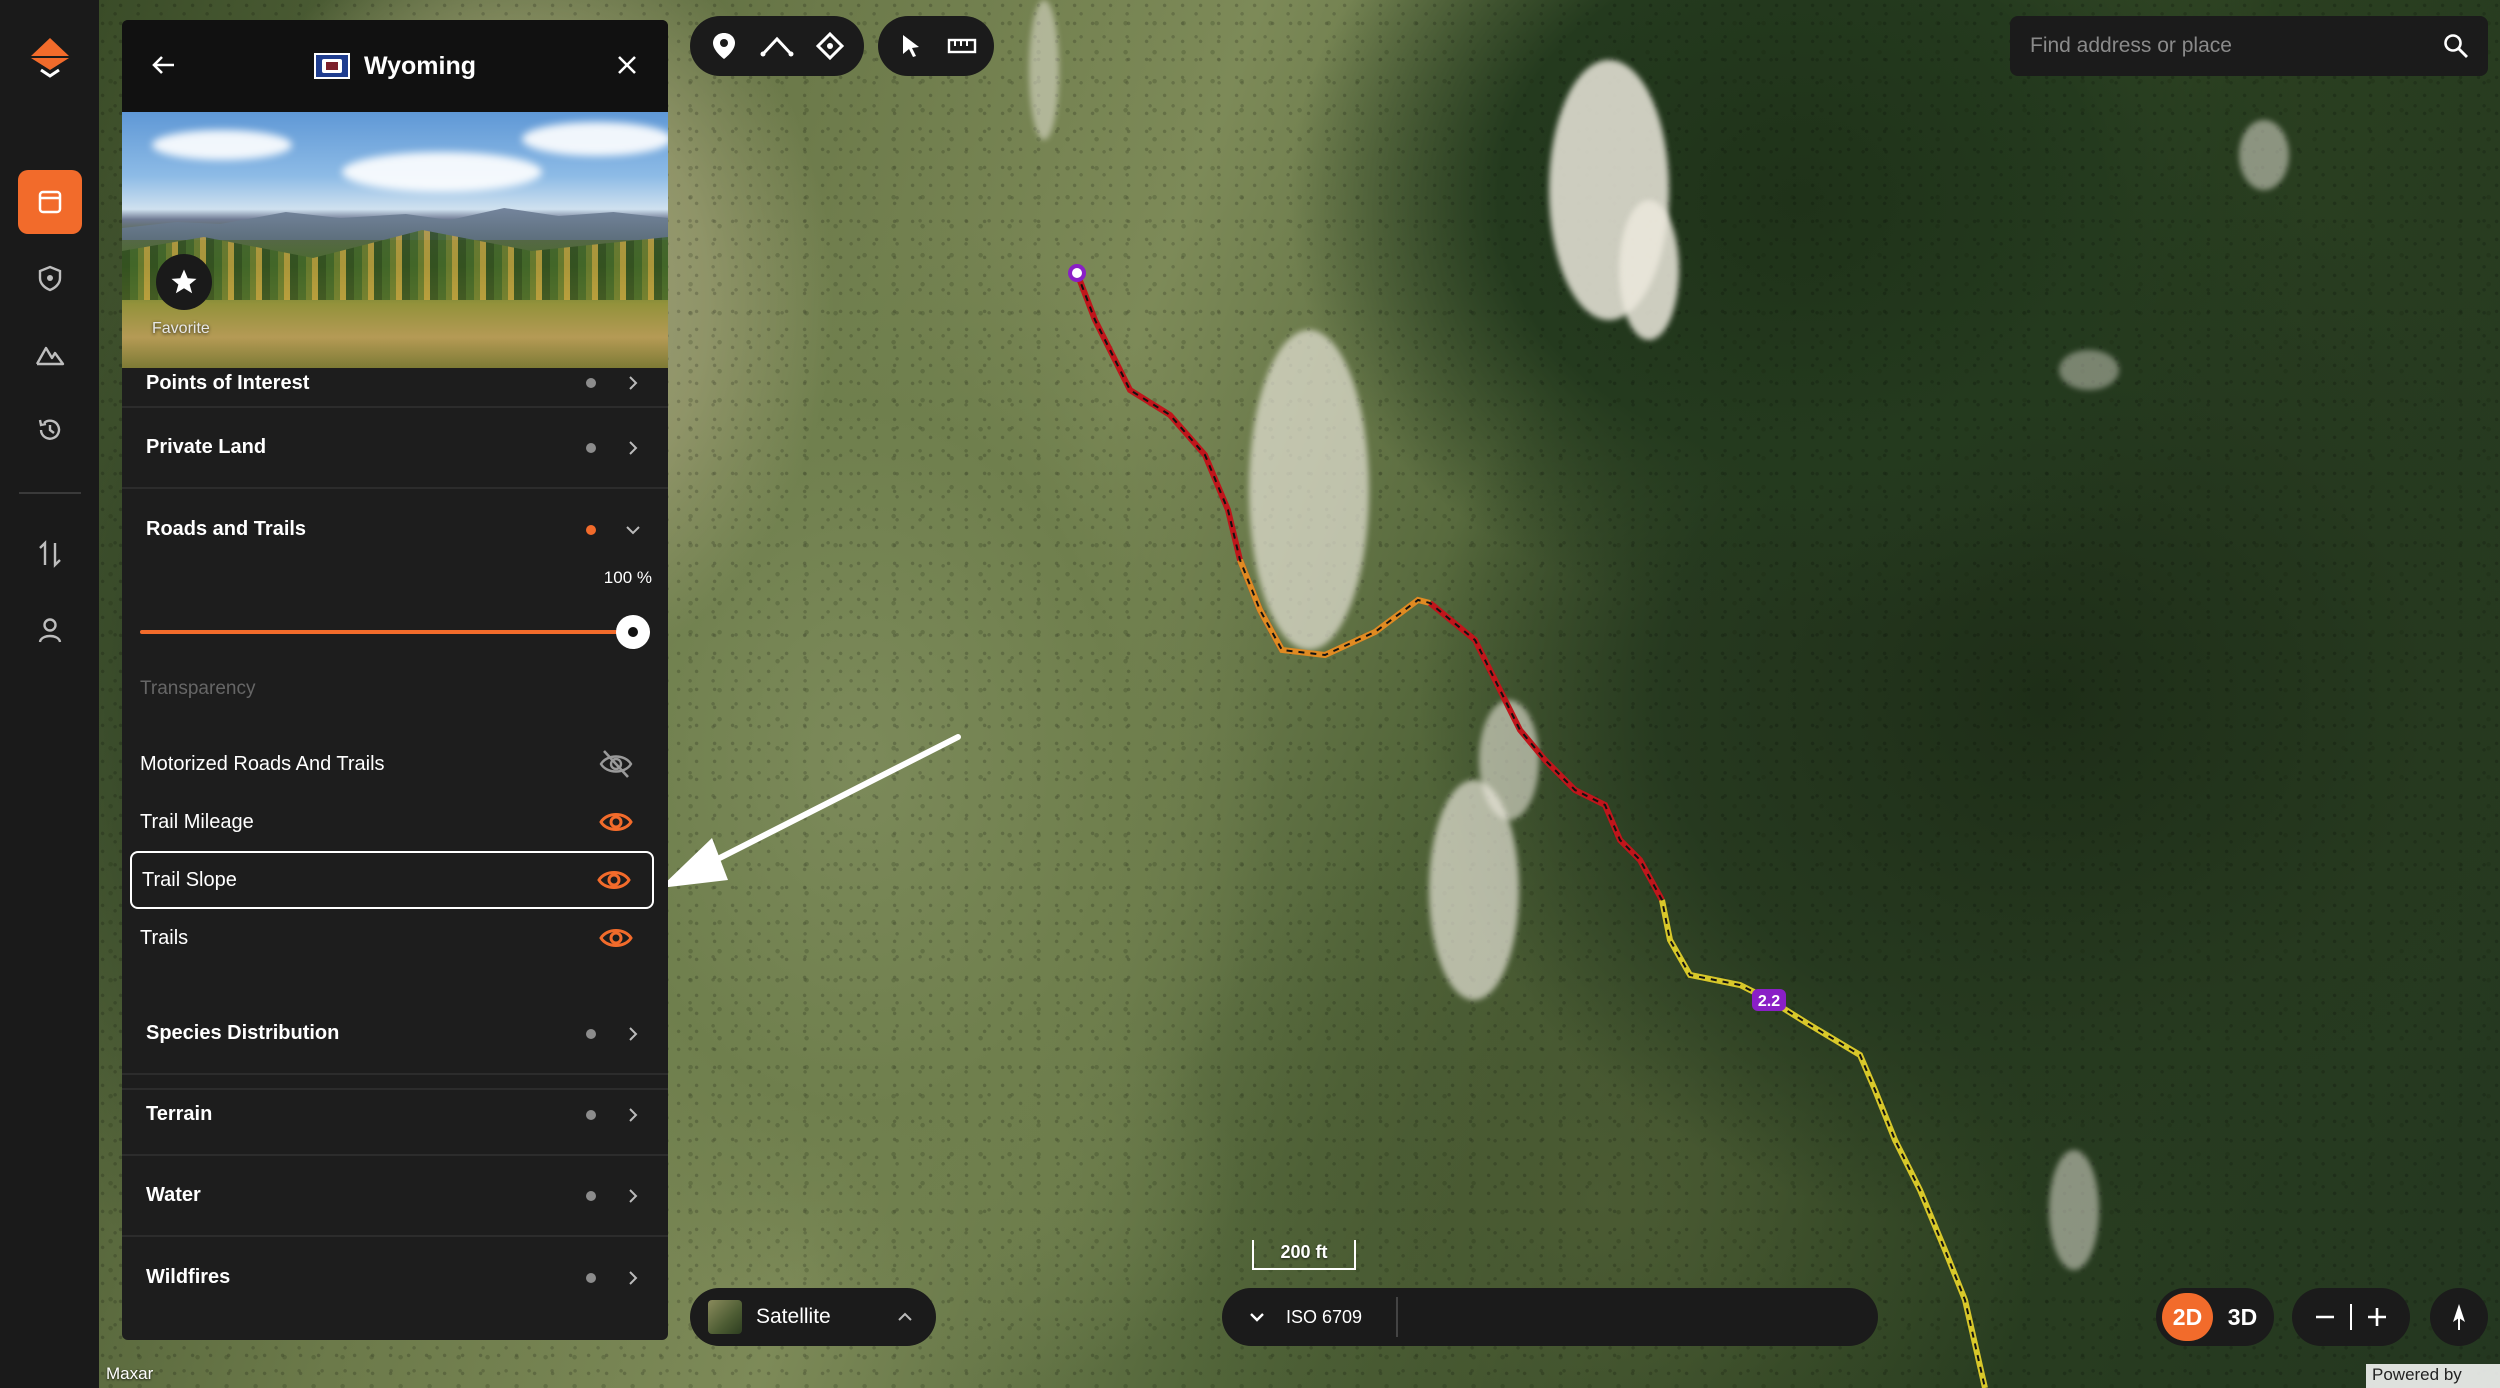 This screenshot has height=1388, width=2500. I want to click on coordinate-format-label: ISO 6709, so click(1324, 1316).